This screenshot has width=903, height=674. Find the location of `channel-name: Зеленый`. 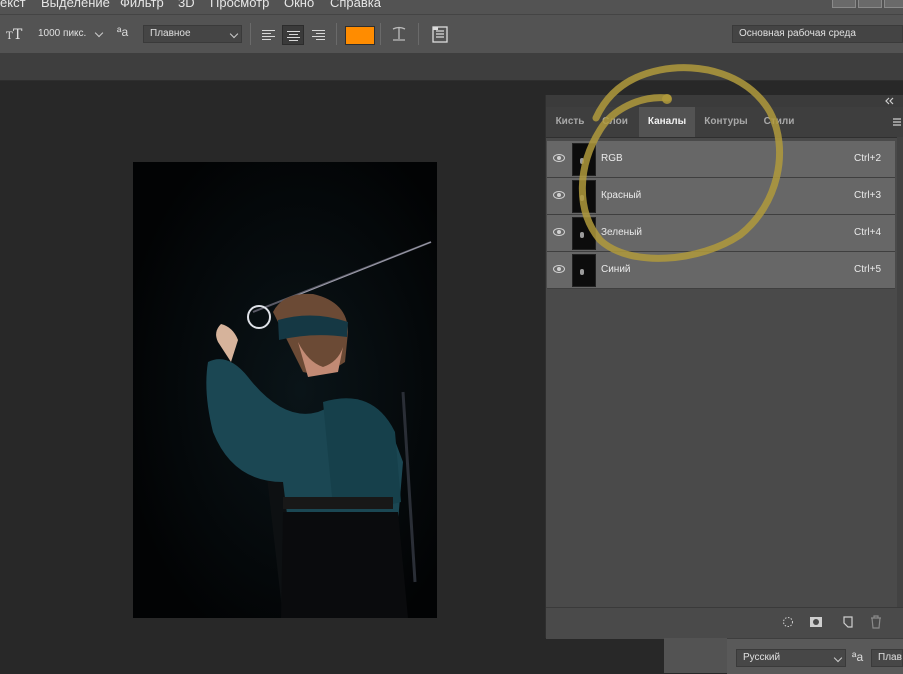

channel-name: Зеленый is located at coordinates (621, 232).